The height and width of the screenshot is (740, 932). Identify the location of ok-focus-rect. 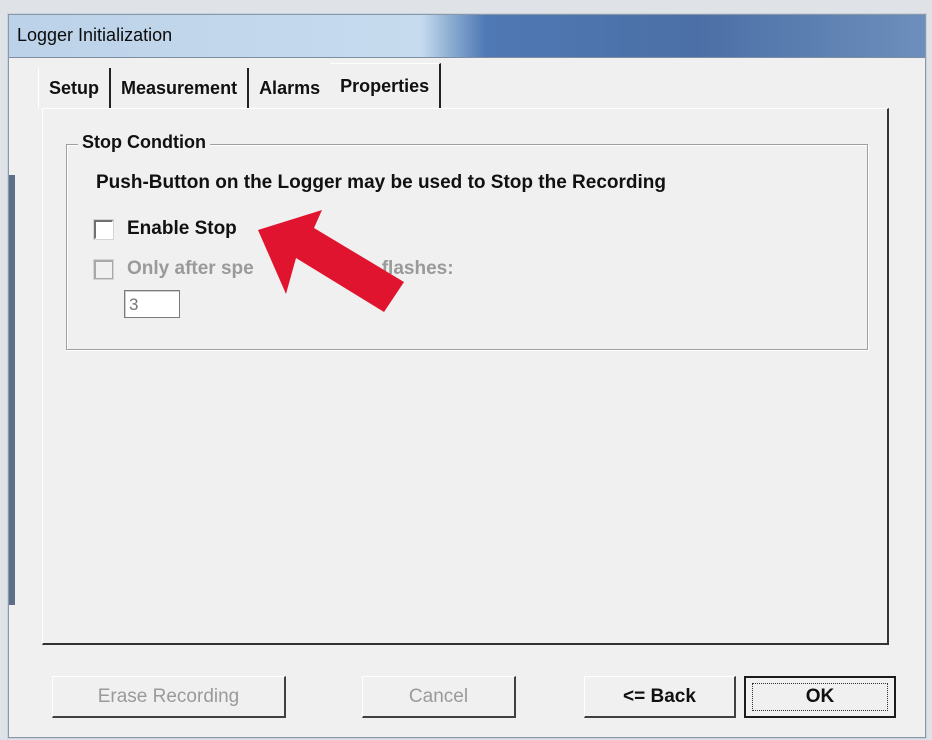
(820, 697).